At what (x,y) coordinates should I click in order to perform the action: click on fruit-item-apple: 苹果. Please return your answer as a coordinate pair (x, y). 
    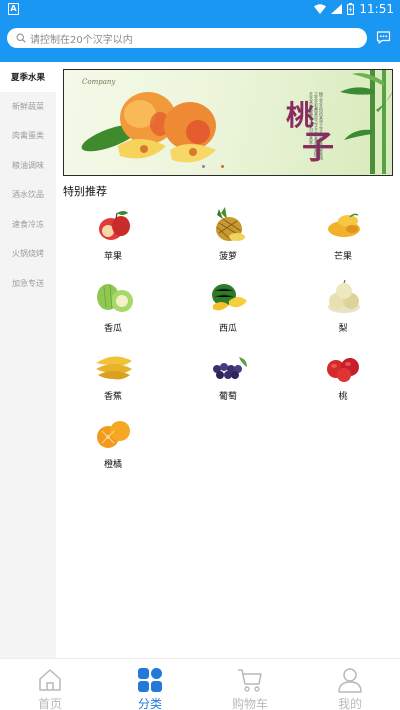
    Looking at the image, I should click on (113, 236).